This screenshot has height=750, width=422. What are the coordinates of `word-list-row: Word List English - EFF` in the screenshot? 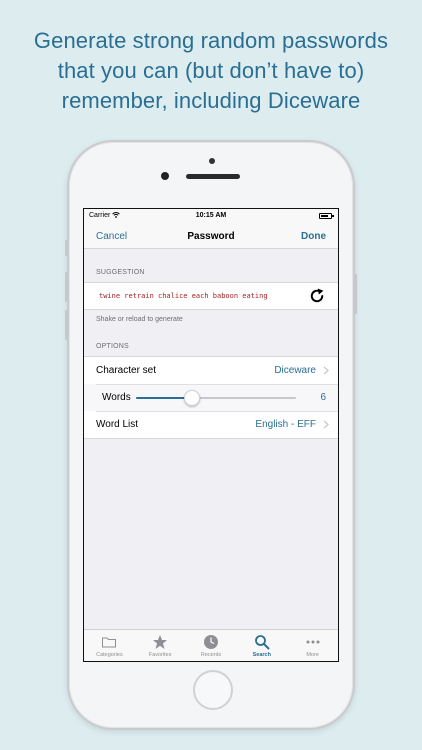 It's located at (211, 424).